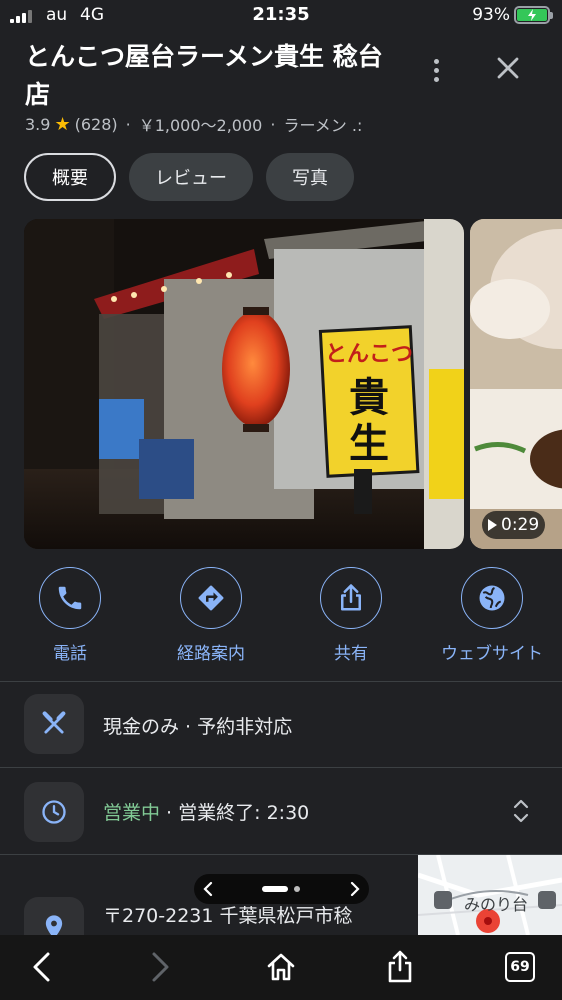 This screenshot has width=562, height=1000. I want to click on website-button: ウェブサイト, so click(492, 615).